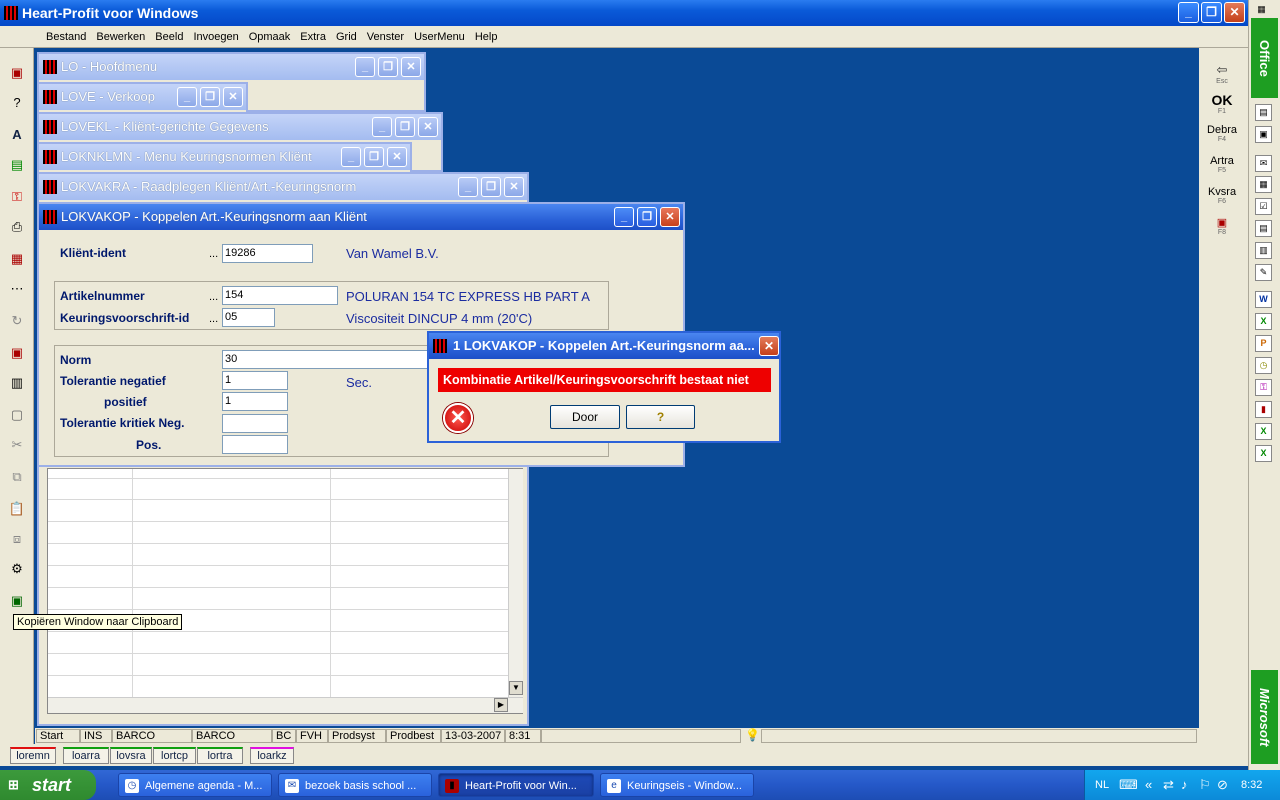 The width and height of the screenshot is (1280, 800). Describe the element at coordinates (131, 755) in the screenshot. I see `tab-lovsra: lovsra` at that location.